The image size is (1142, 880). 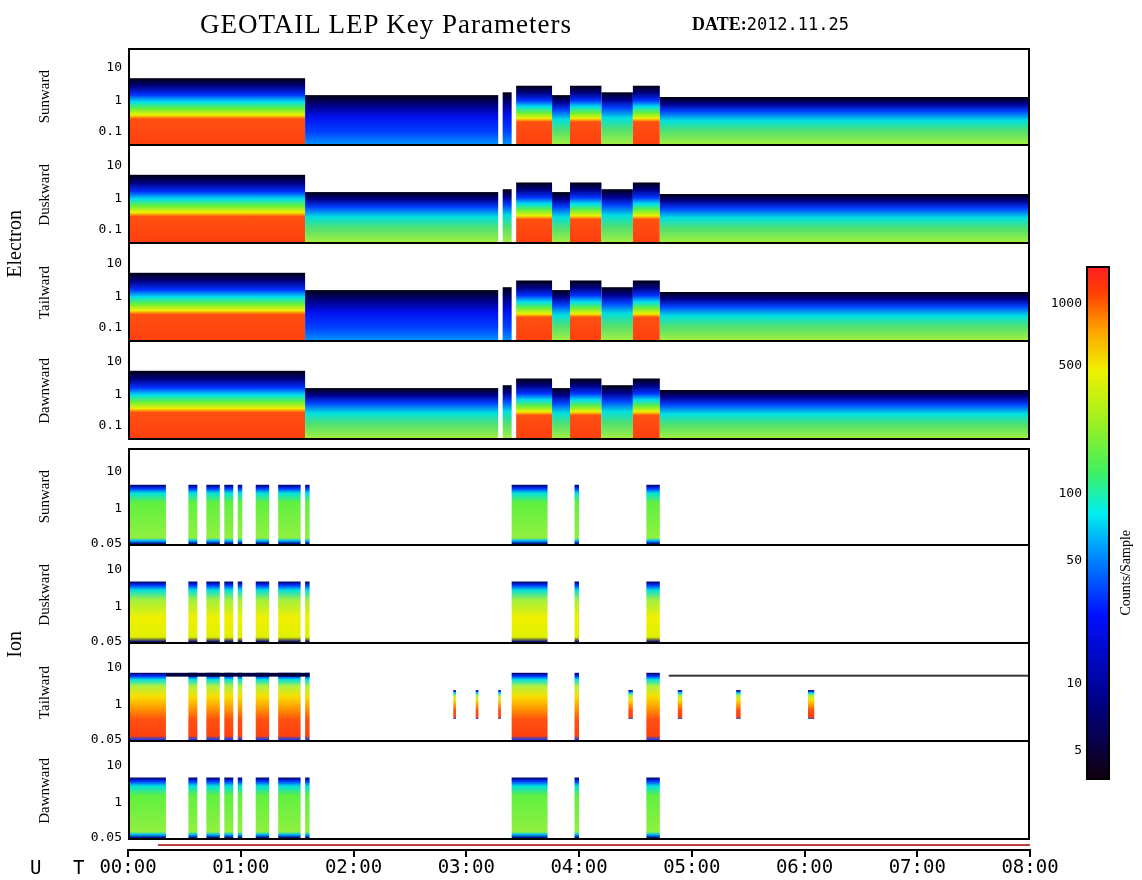 I want to click on x-tick-label: 01:00, so click(x=241, y=866).